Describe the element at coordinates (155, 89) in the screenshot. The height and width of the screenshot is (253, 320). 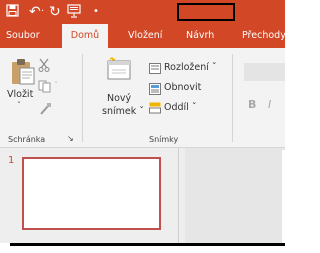
I see `reset-icon` at that location.